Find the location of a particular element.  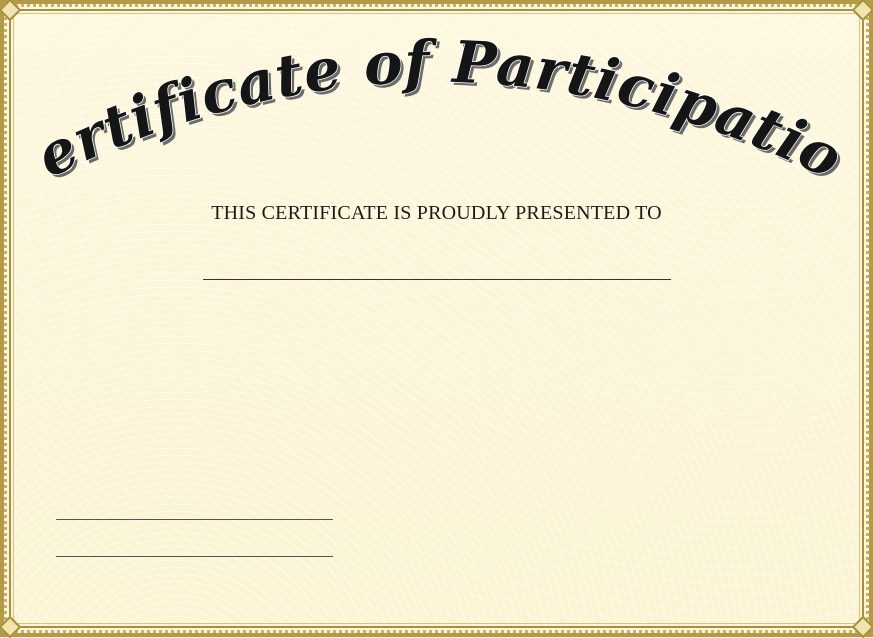

certificate-subtitle: THIS CERTIFICATE IS PROUDLY PRESENTED TO is located at coordinates (436, 213).